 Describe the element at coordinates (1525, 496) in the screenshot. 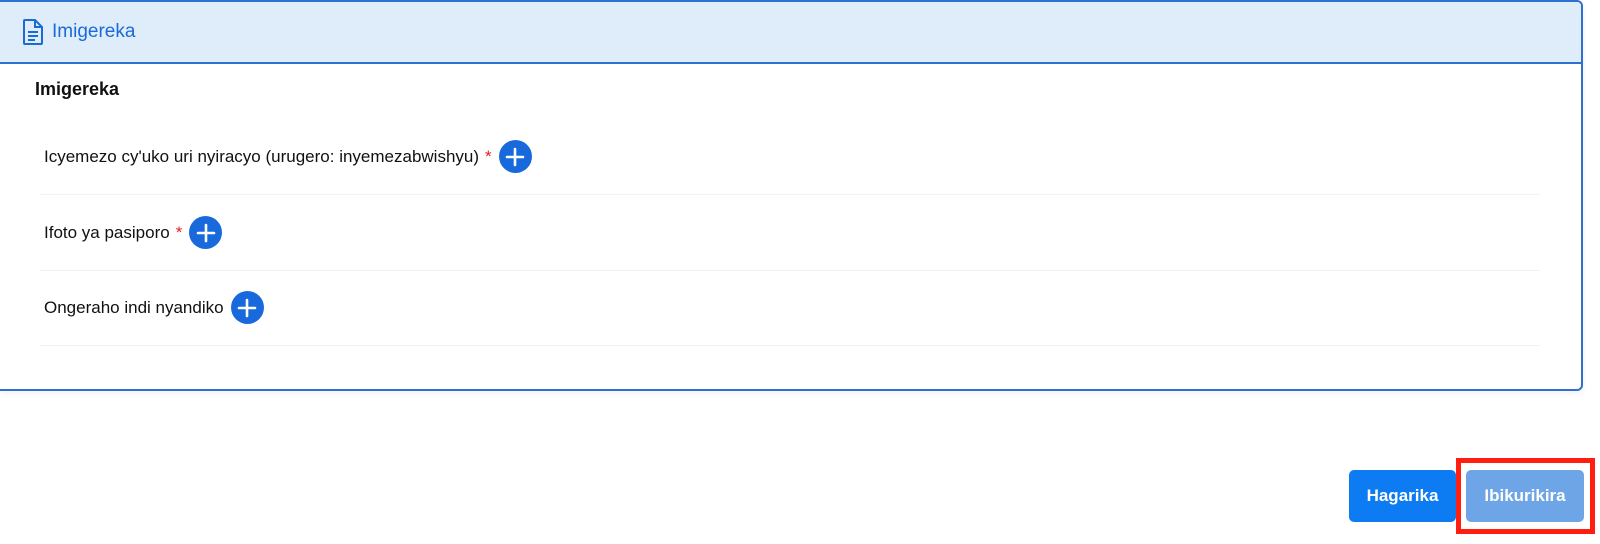

I see `next-button: Ibikurikira` at that location.